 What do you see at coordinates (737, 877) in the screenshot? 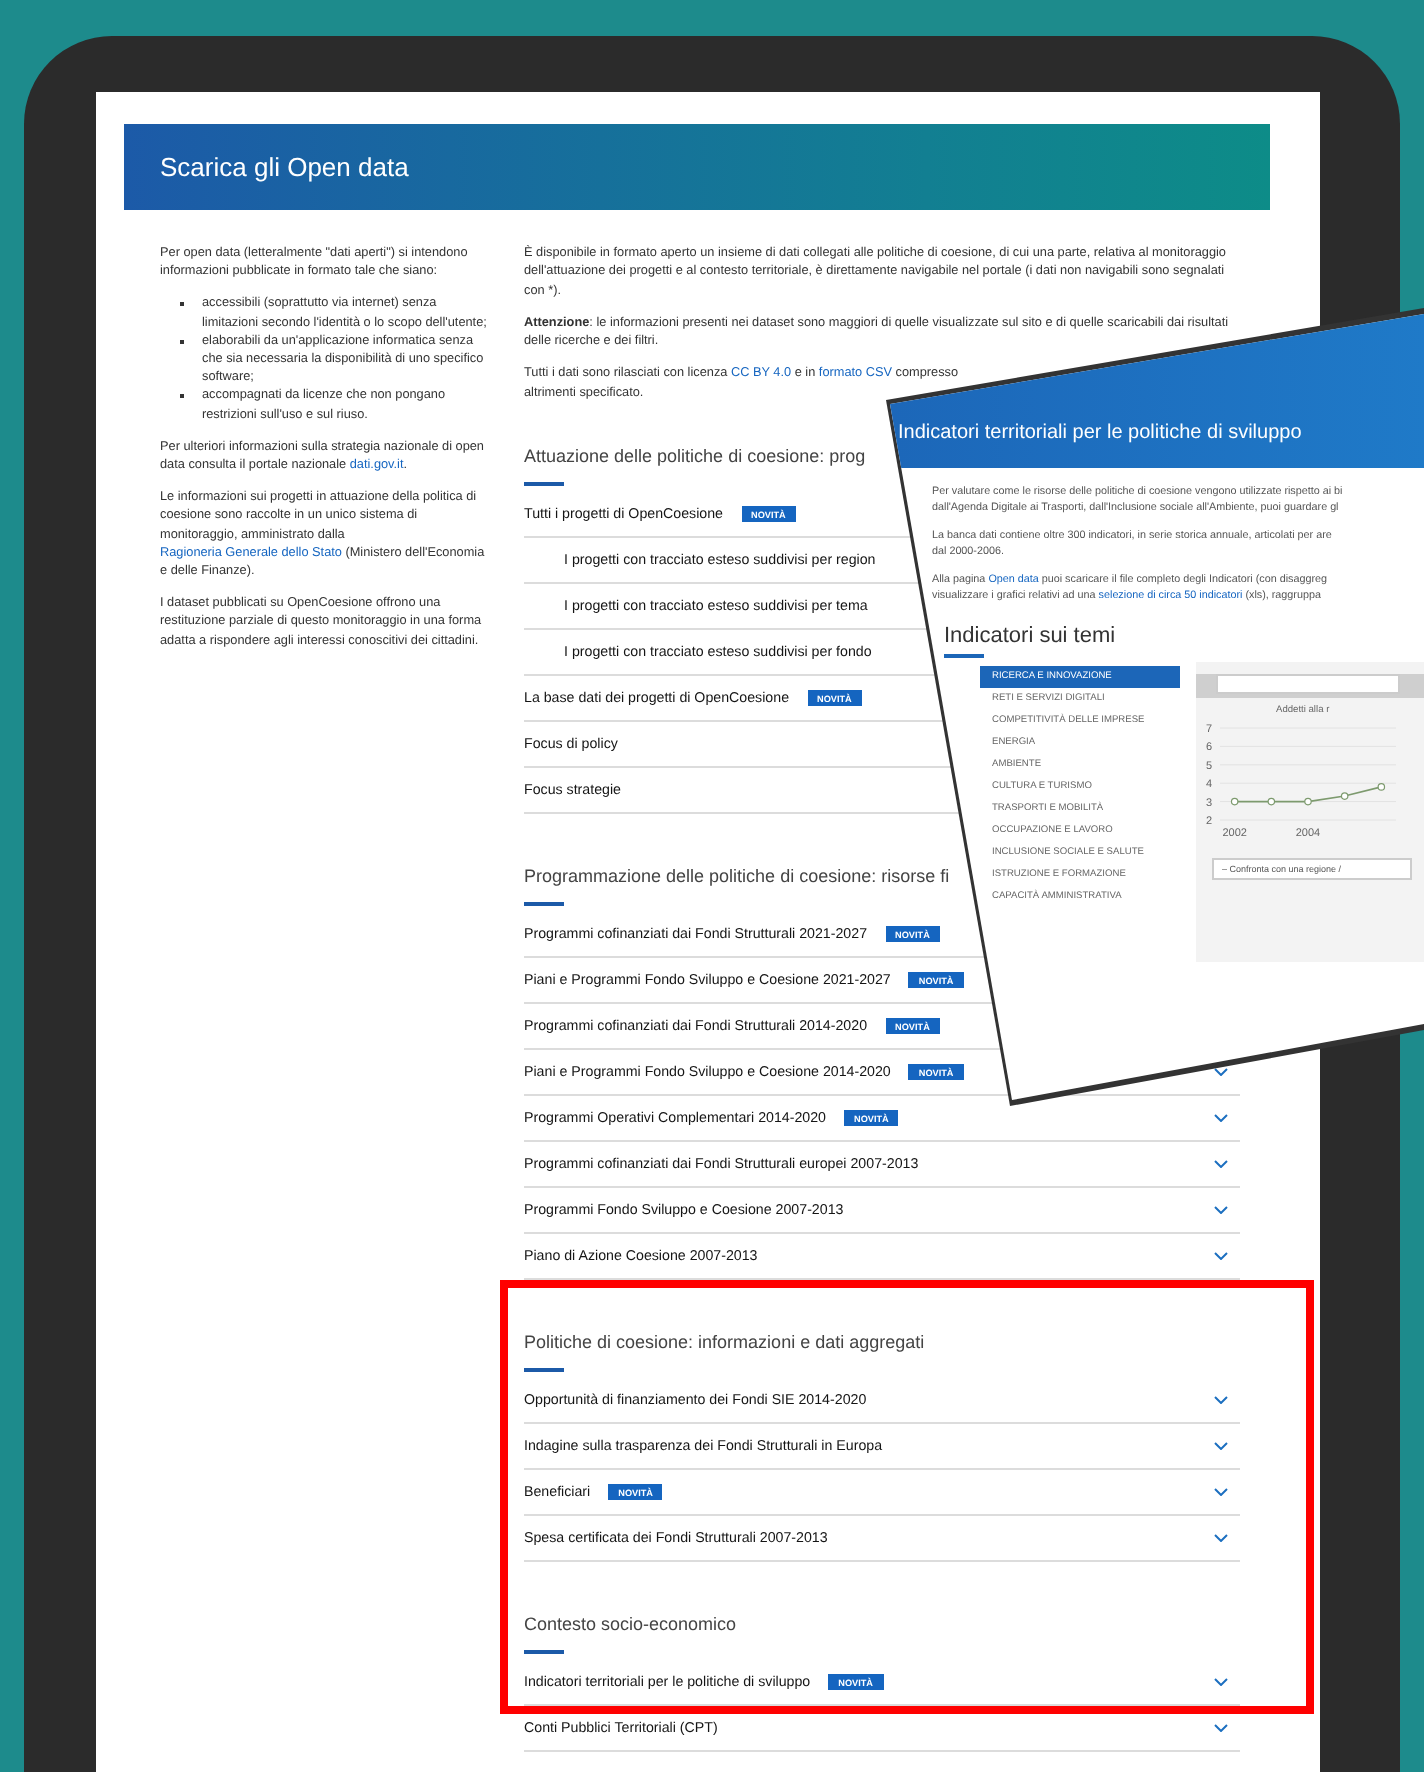
I see `section-heading: Programmazione delle politiche di coesione: risorse fi` at bounding box center [737, 877].